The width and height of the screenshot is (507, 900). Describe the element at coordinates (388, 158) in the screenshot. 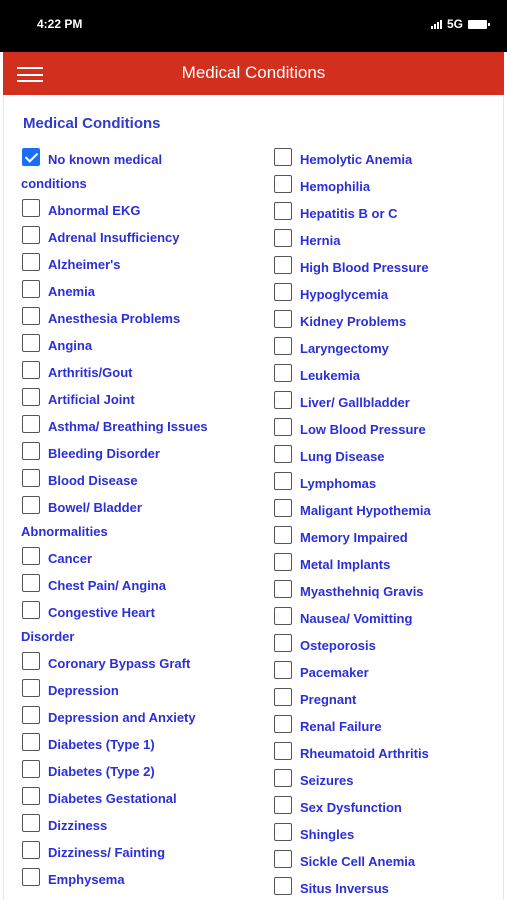

I see `condition-item-hemolytic-anemia: Hemolytic Anemia` at that location.